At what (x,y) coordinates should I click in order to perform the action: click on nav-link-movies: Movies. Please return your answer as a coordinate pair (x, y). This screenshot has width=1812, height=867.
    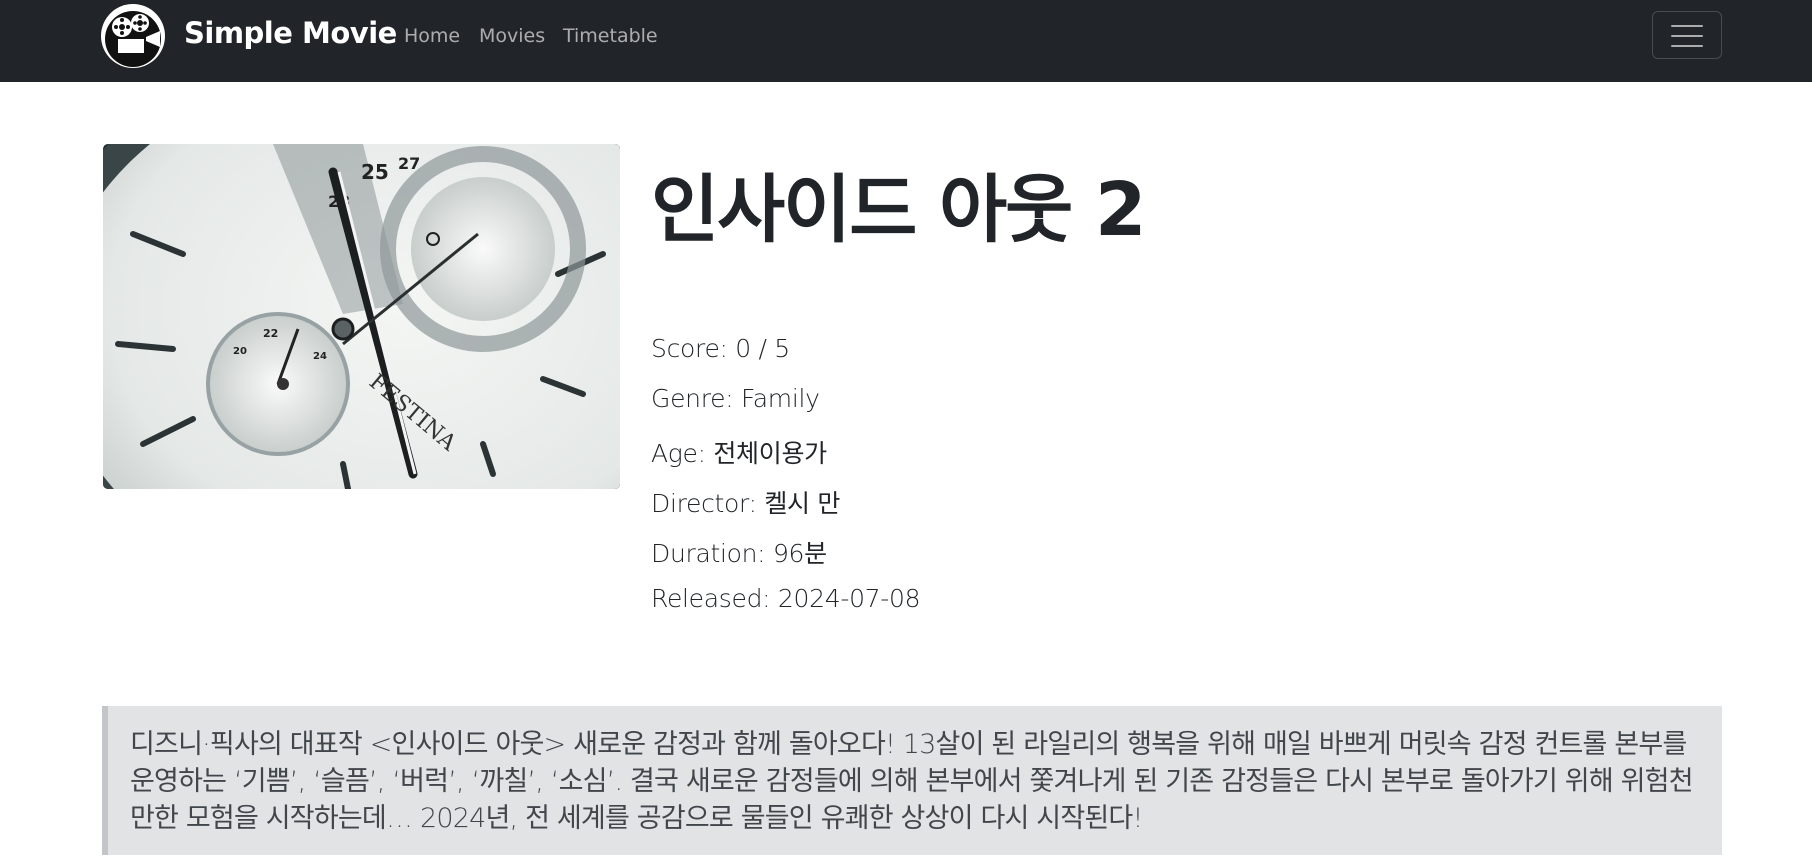
    Looking at the image, I should click on (512, 36).